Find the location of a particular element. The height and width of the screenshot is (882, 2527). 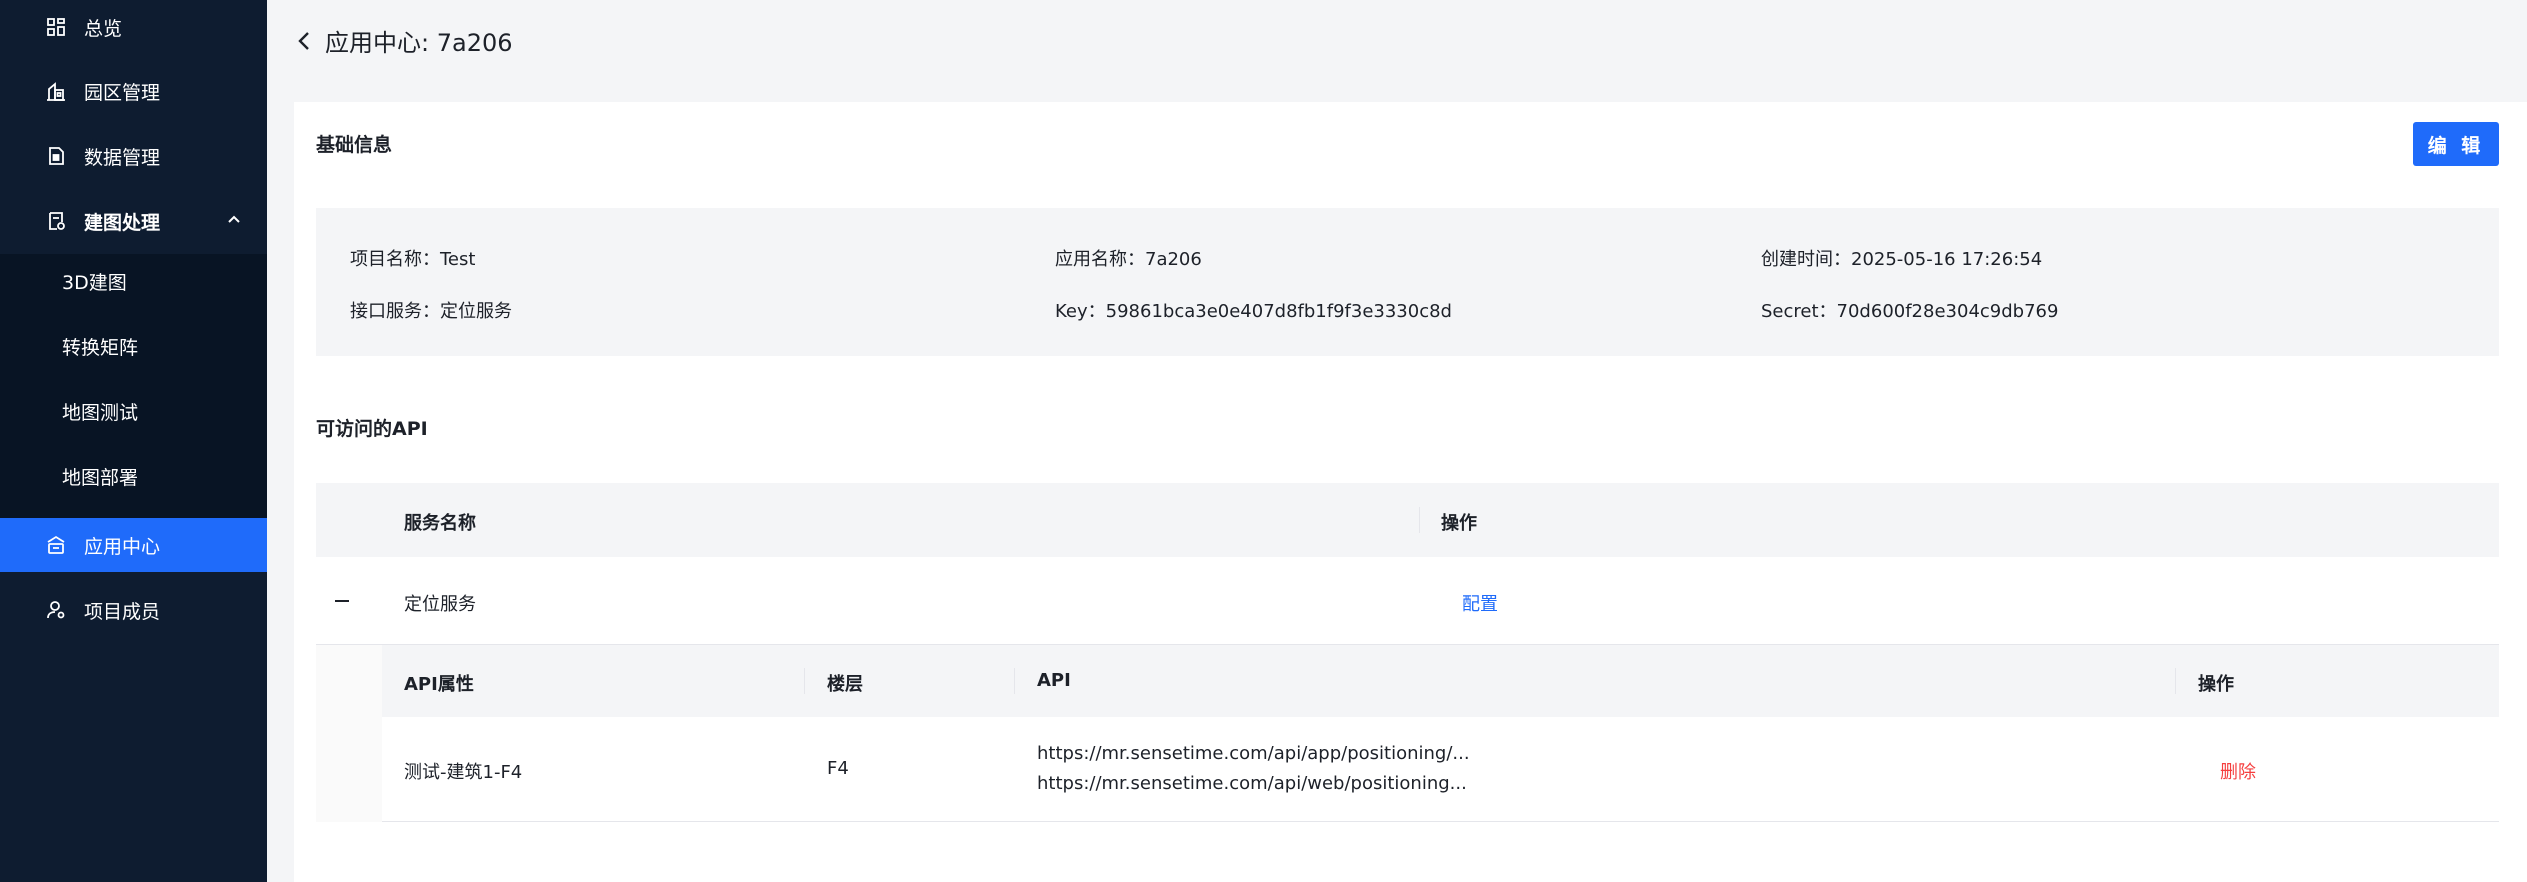

submenu-item-transform-matrix: 转换矩阵 is located at coordinates (133, 346).